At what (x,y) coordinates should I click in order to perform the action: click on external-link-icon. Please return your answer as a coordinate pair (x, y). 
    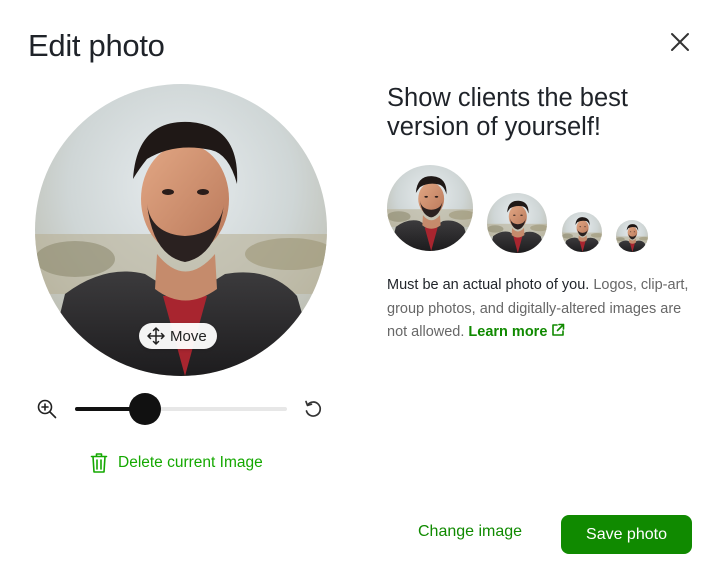
    Looking at the image, I should click on (558, 329).